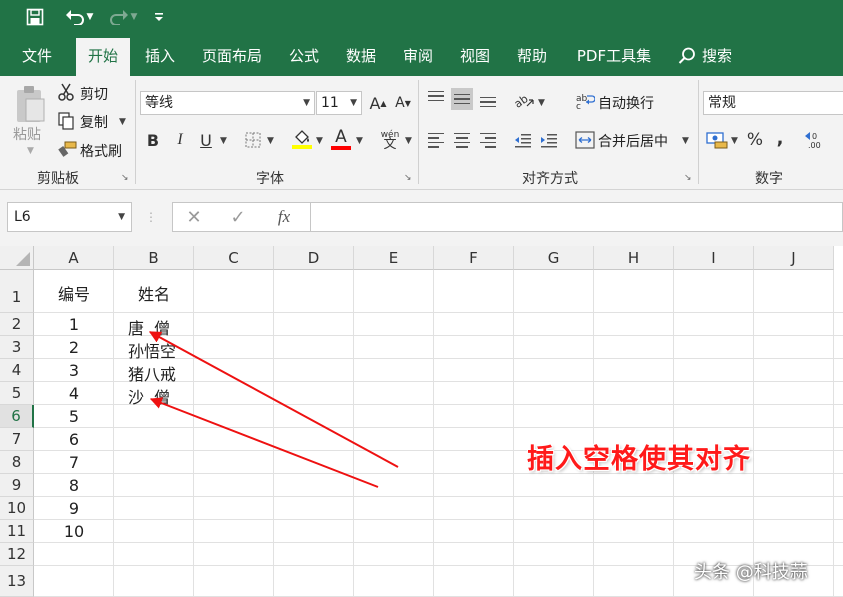  Describe the element at coordinates (488, 99) in the screenshot. I see `align-bottom-icon` at that location.